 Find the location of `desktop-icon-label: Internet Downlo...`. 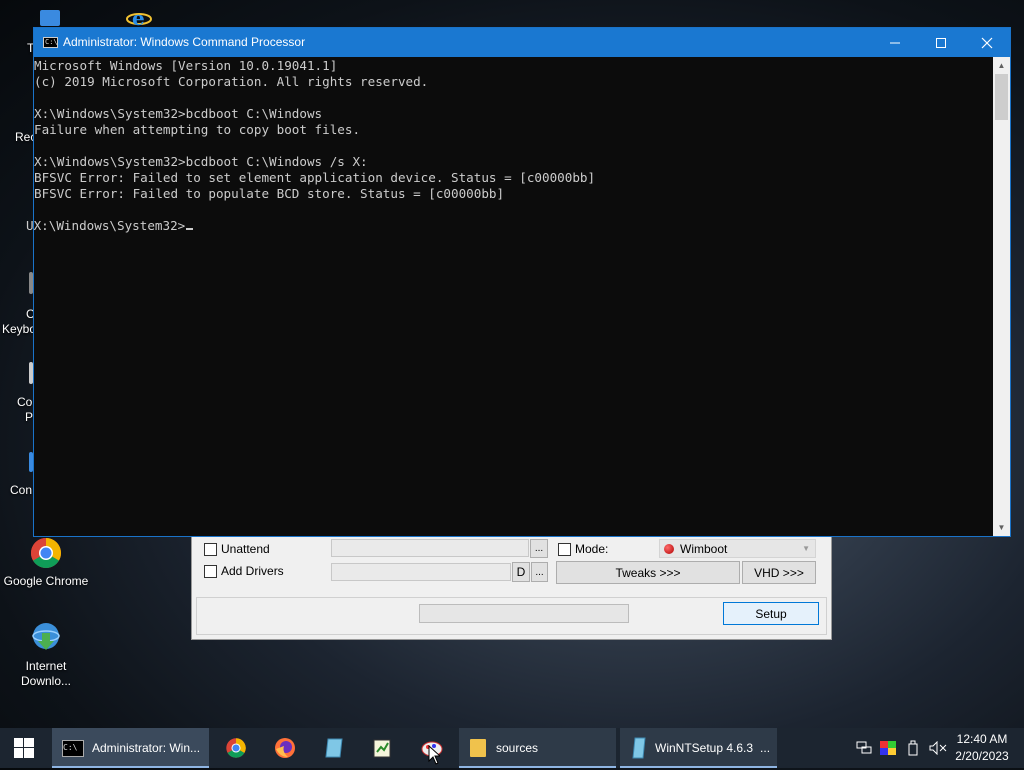

desktop-icon-label: Internet Downlo... is located at coordinates (46, 673).